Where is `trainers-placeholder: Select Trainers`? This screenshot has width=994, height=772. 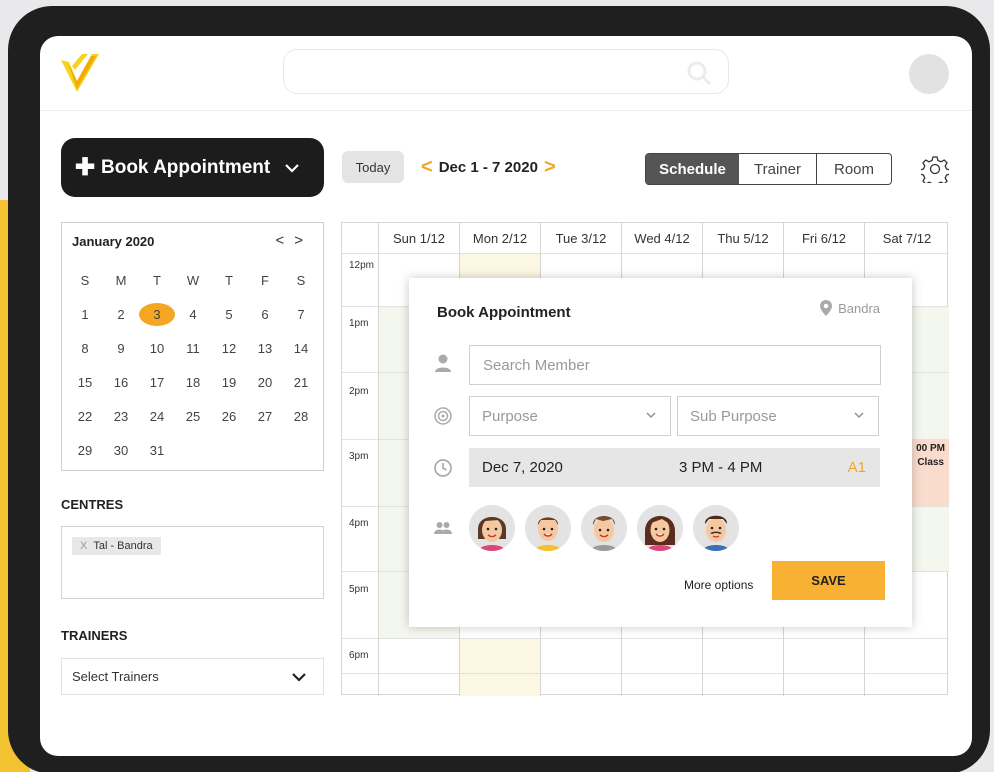
trainers-placeholder: Select Trainers is located at coordinates (115, 676).